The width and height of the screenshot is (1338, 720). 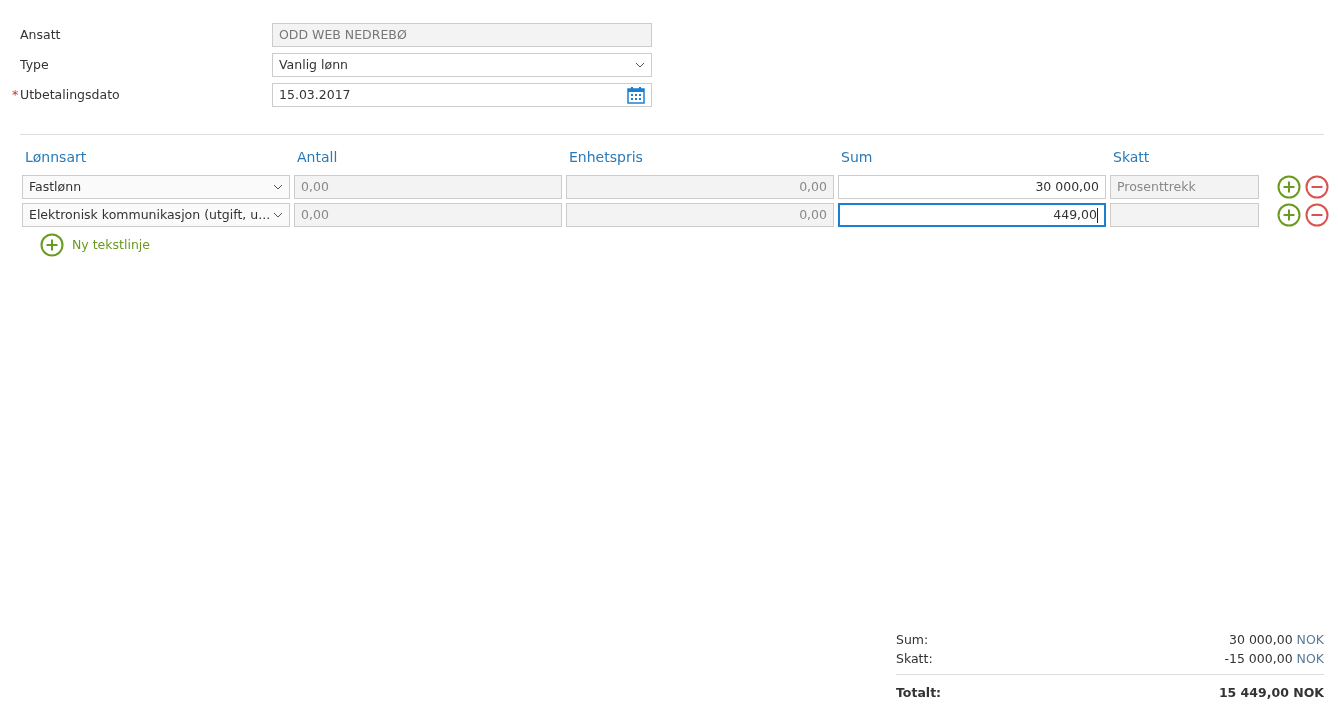 What do you see at coordinates (56, 157) in the screenshot?
I see `column-header: Lønnsart` at bounding box center [56, 157].